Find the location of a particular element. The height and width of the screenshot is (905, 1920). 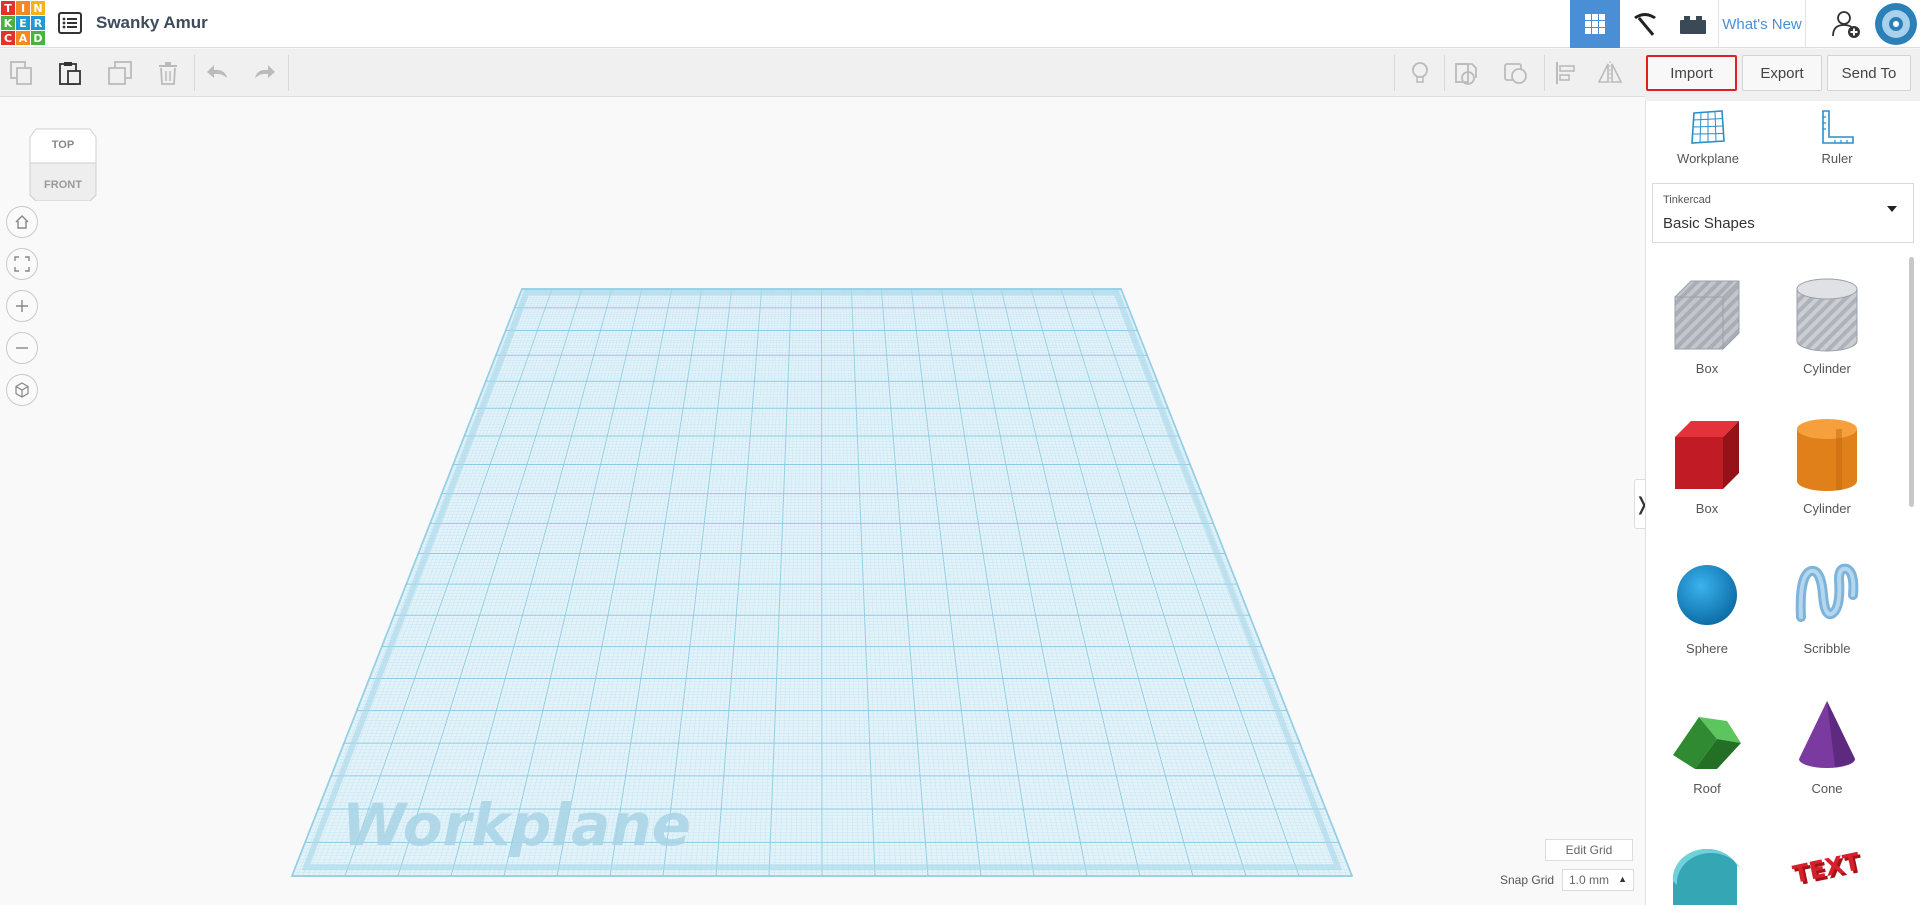

whats-new-link: What's New is located at coordinates (1762, 24).